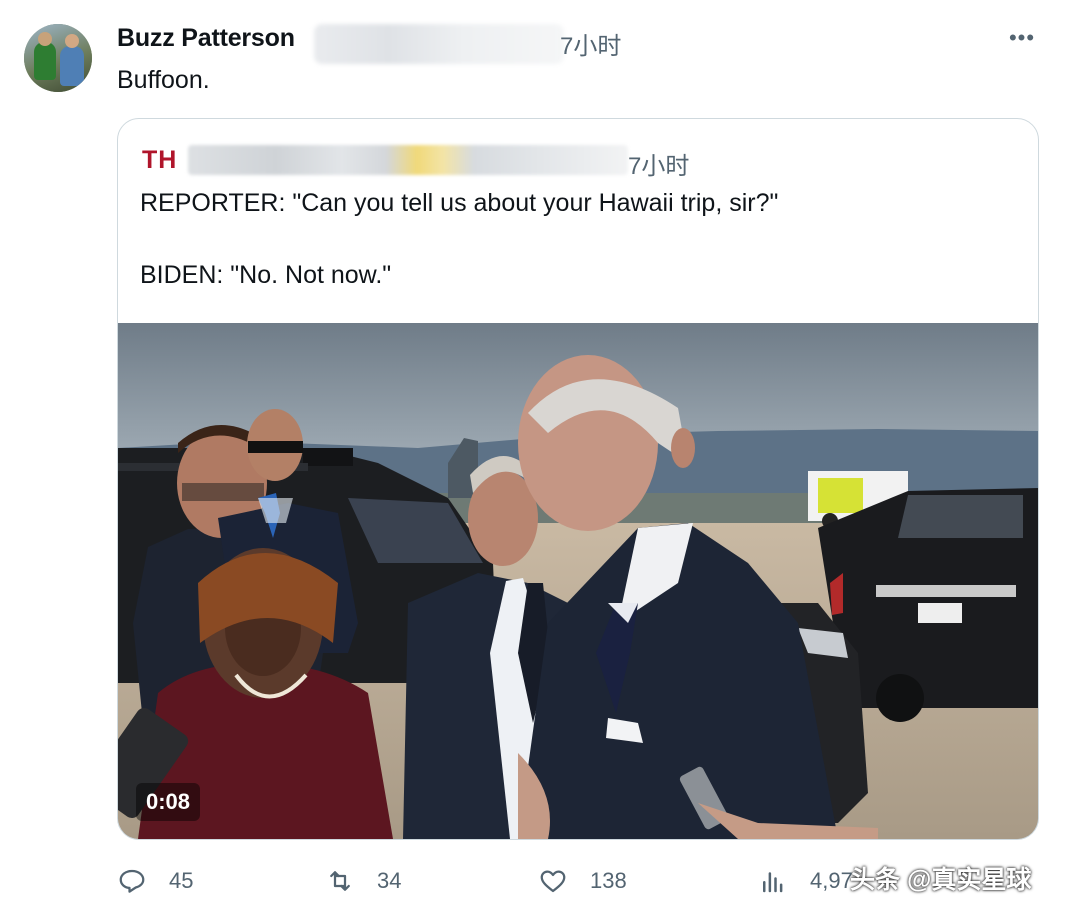 This screenshot has height=914, width=1076. What do you see at coordinates (132, 881) in the screenshot?
I see `reply-icon` at bounding box center [132, 881].